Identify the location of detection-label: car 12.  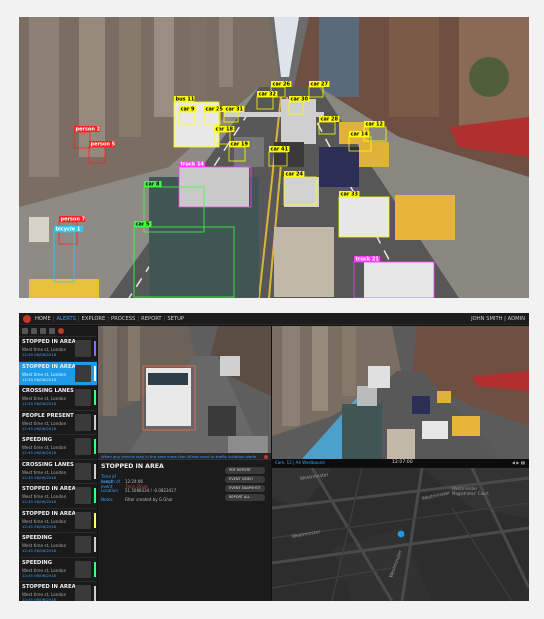
(375, 125).